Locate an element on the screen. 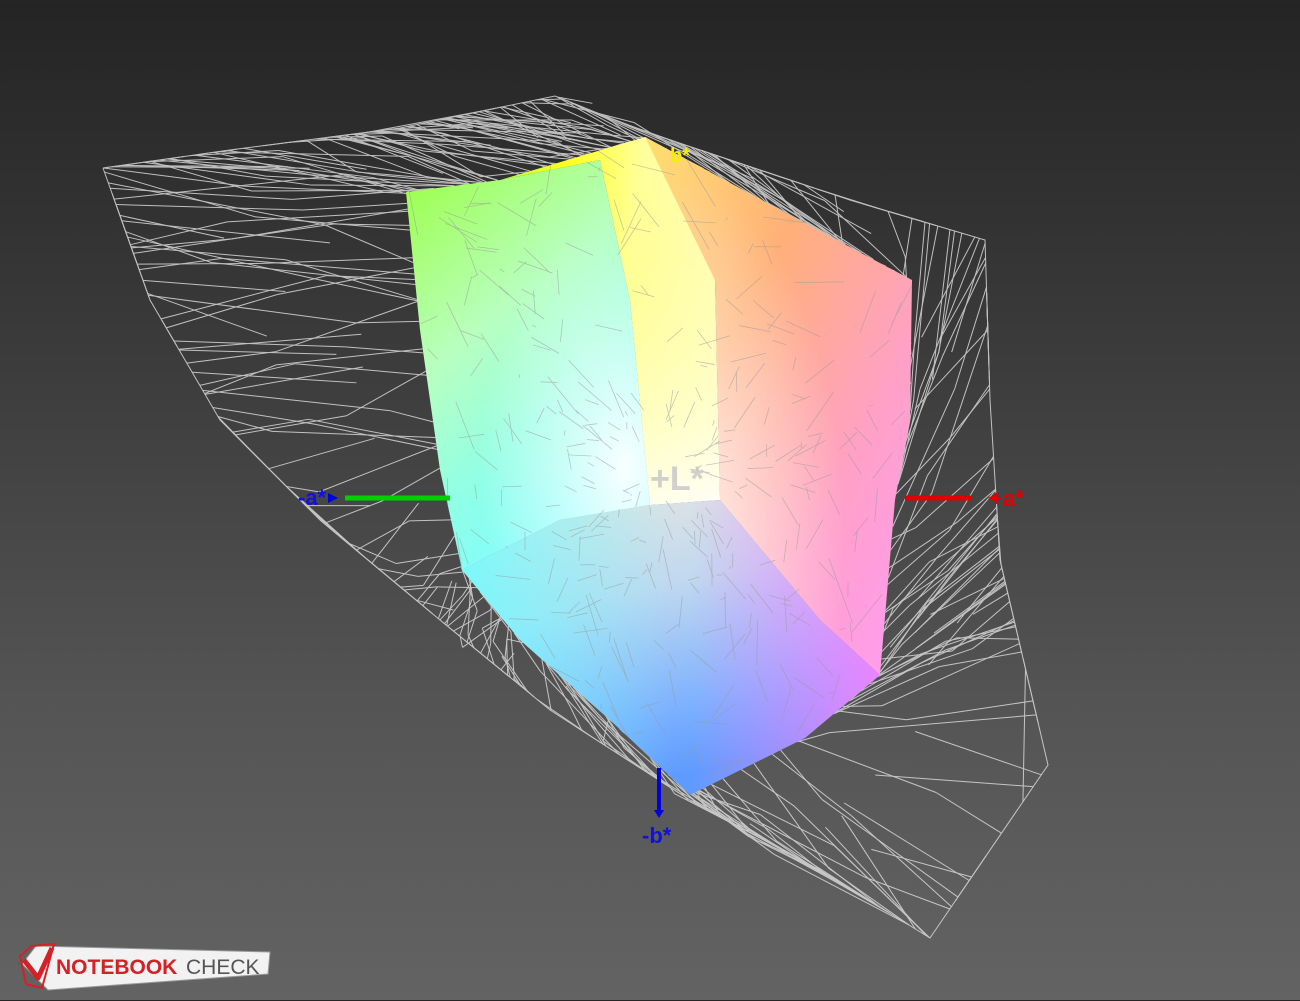  axis-label-minus-a: -a* is located at coordinates (312, 497).